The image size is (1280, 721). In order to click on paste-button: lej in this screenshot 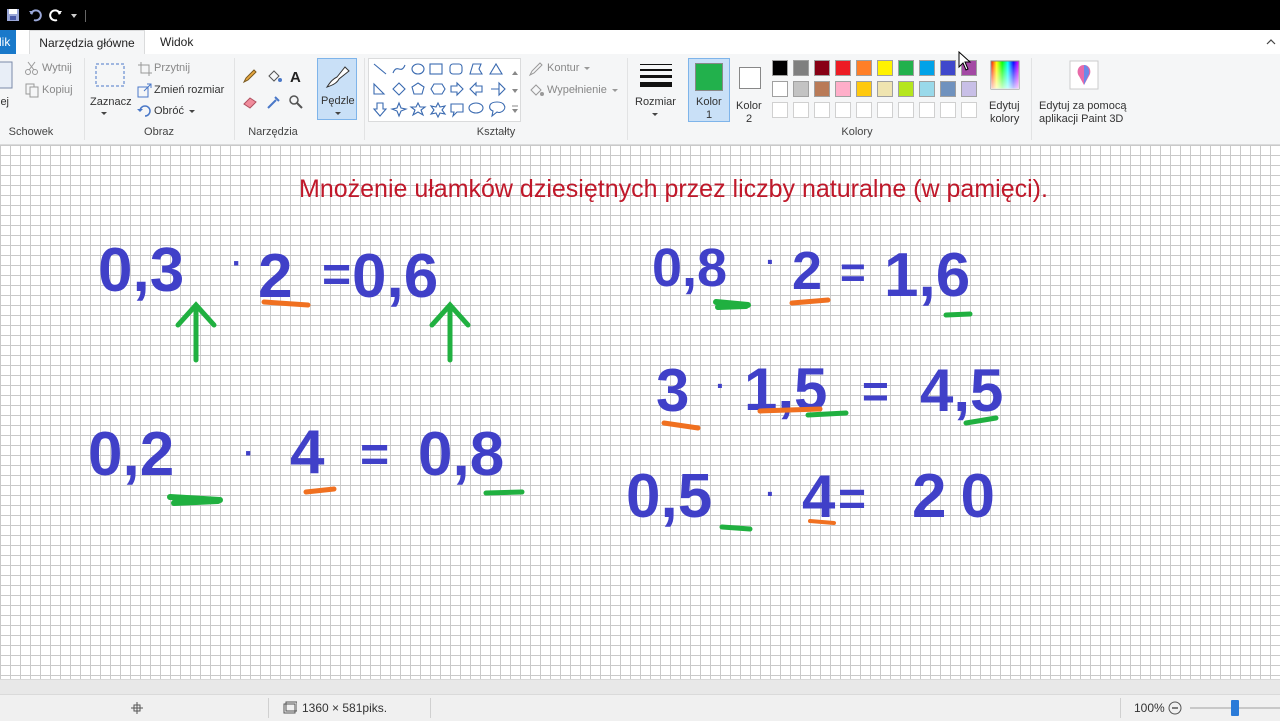, I will do `click(4, 102)`.